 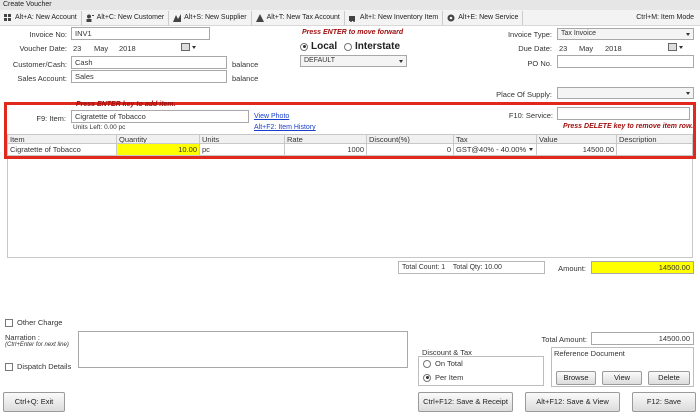 I want to click on col-discount: Discount(%), so click(x=410, y=139).